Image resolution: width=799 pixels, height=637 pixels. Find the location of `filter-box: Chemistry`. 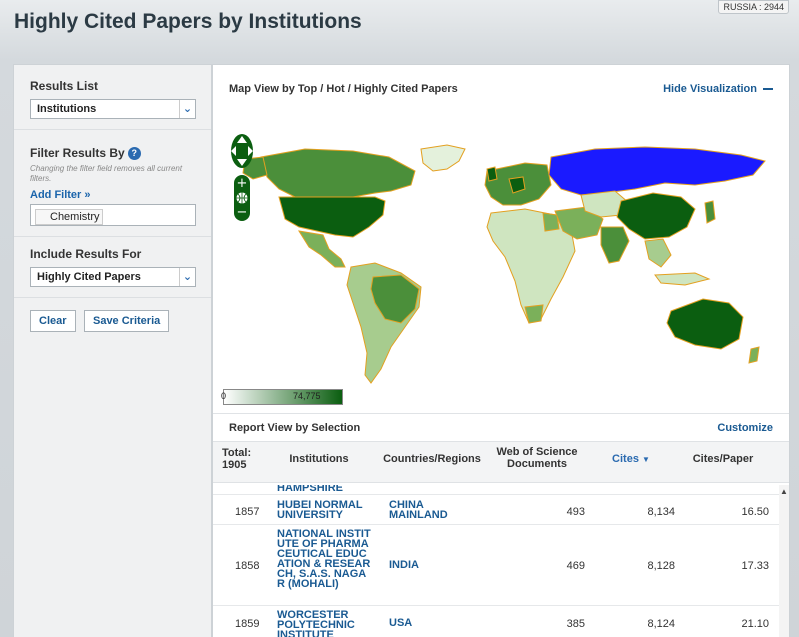

filter-box: Chemistry is located at coordinates (113, 215).